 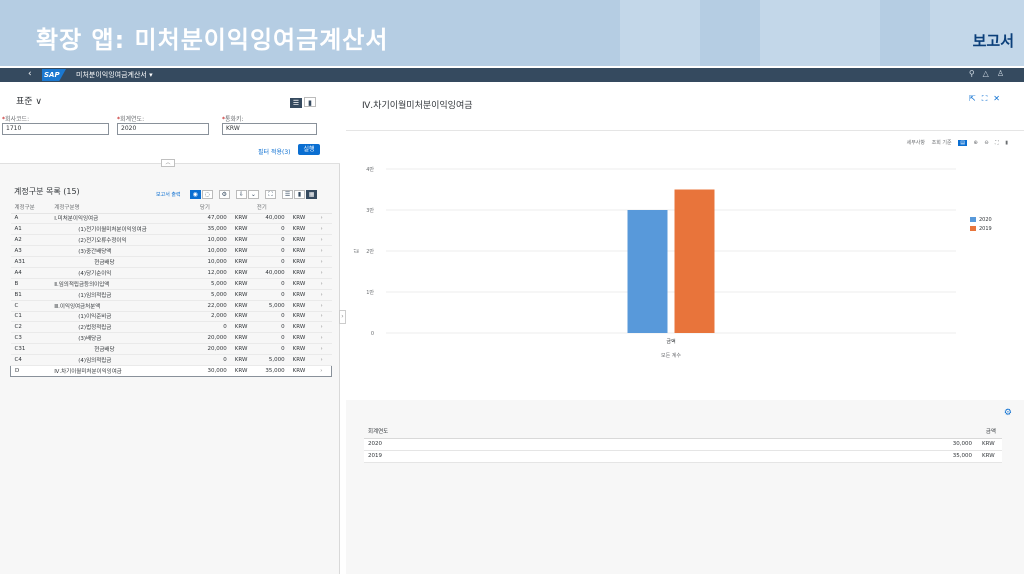 I want to click on report-output-label: 보고서 출력, so click(x=168, y=195).